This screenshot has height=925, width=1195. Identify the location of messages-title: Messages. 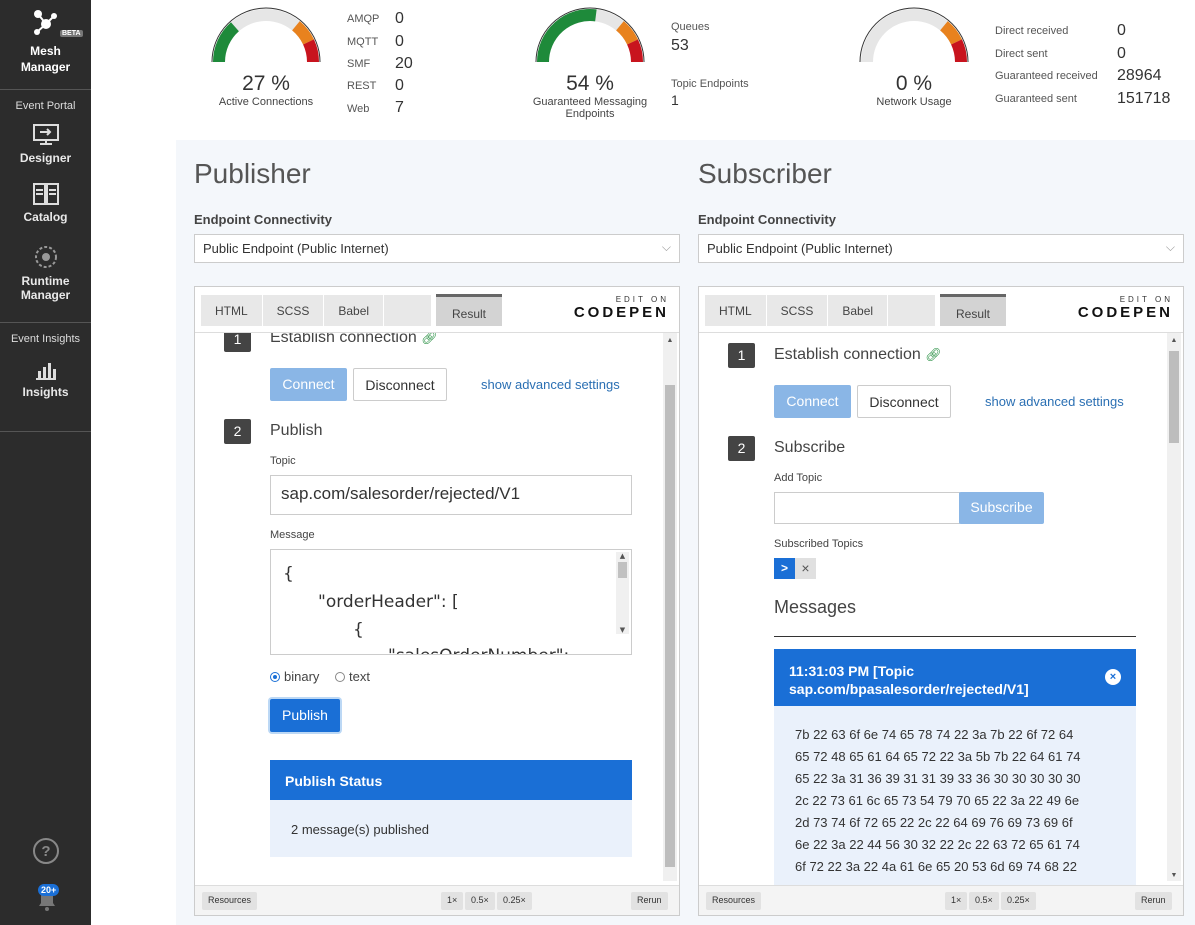
(815, 607).